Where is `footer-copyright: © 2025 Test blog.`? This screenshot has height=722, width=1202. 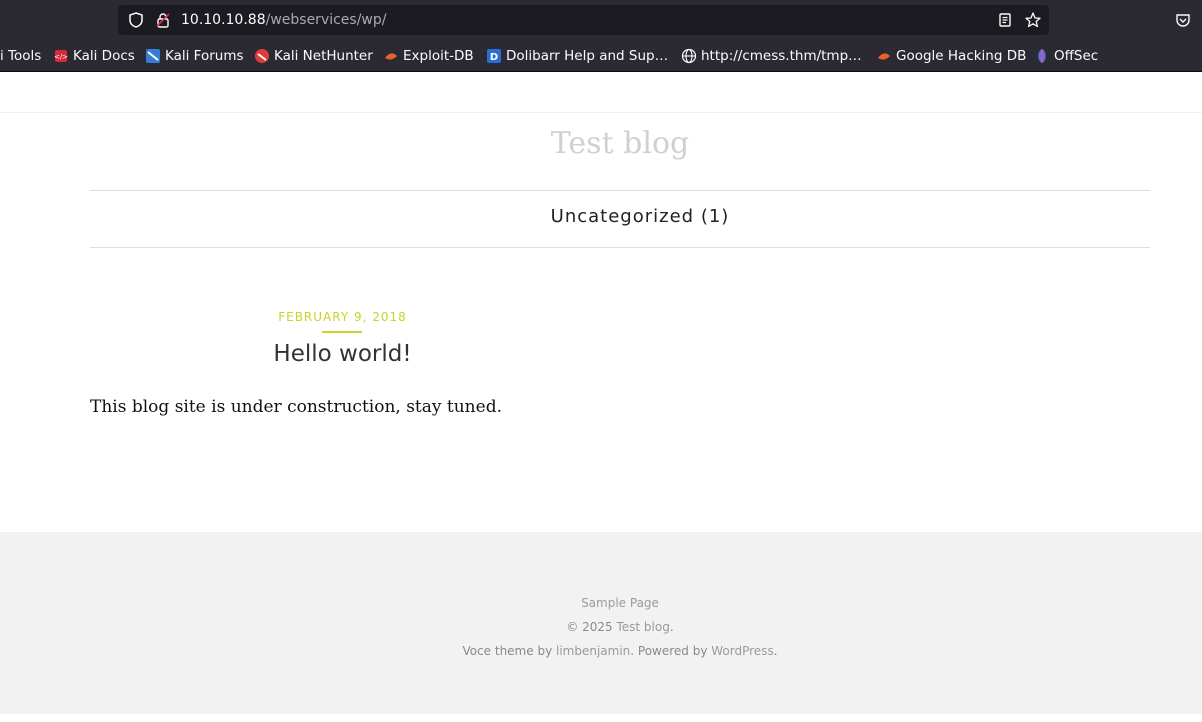 footer-copyright: © 2025 Test blog. is located at coordinates (601, 627).